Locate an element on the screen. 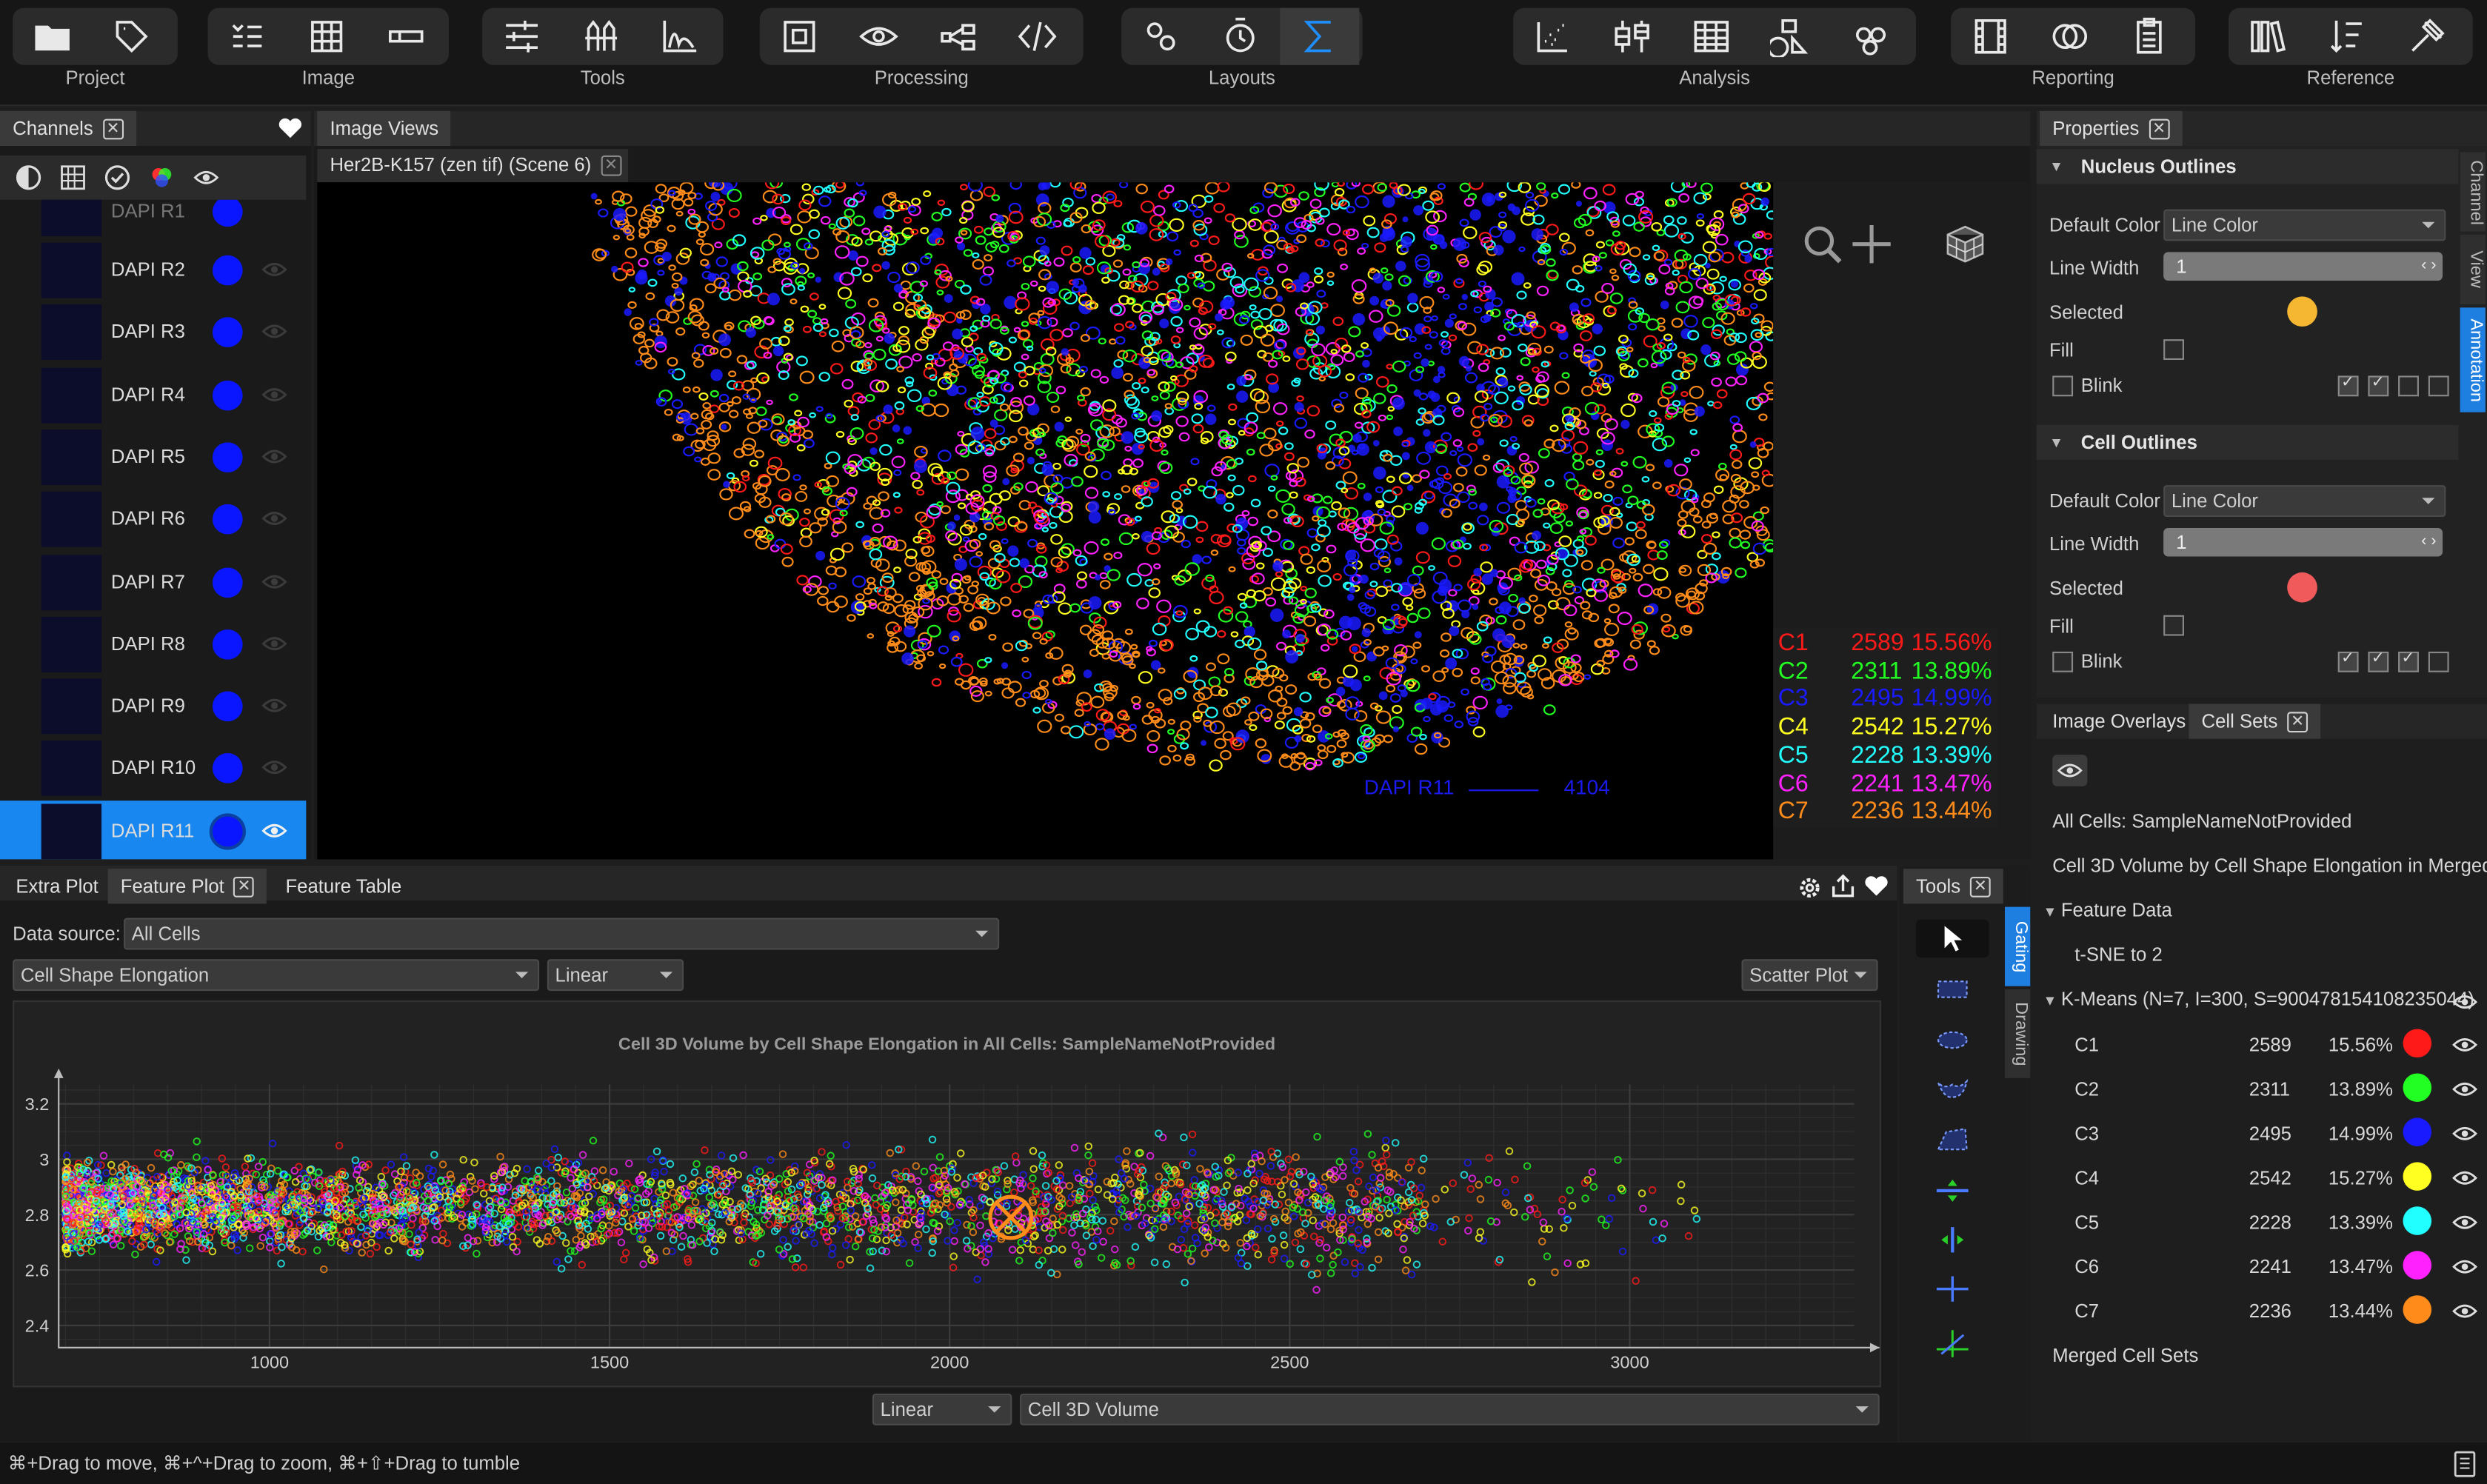 This screenshot has height=1484, width=2487. film-button is located at coordinates (1991, 36).